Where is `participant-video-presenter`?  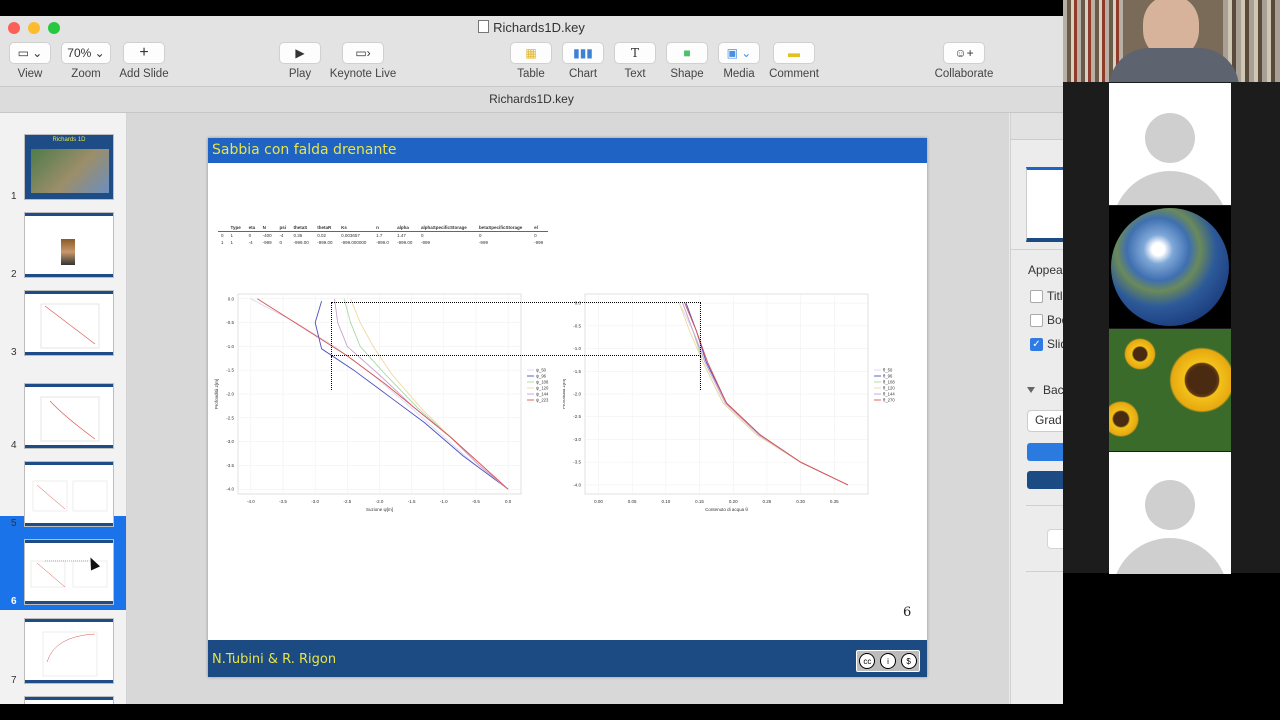 participant-video-presenter is located at coordinates (1171, 41).